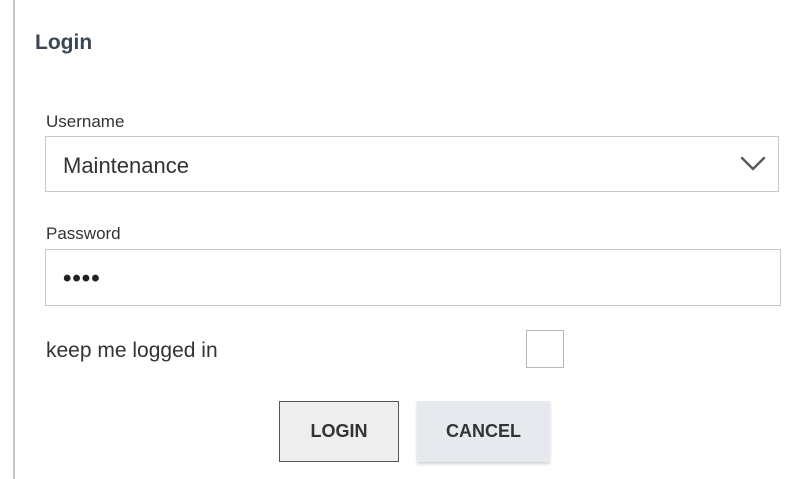  What do you see at coordinates (545, 349) in the screenshot?
I see `keep-logged-in-checkbox` at bounding box center [545, 349].